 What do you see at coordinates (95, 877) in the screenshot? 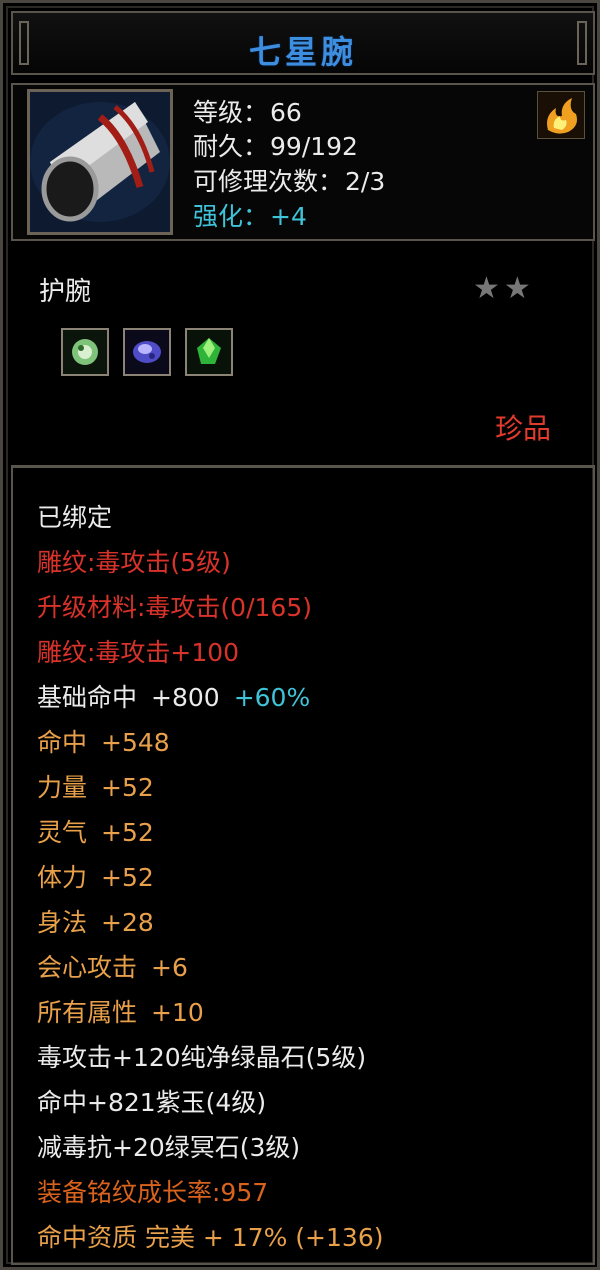
I see `vitality-stat: 体力 +52` at bounding box center [95, 877].